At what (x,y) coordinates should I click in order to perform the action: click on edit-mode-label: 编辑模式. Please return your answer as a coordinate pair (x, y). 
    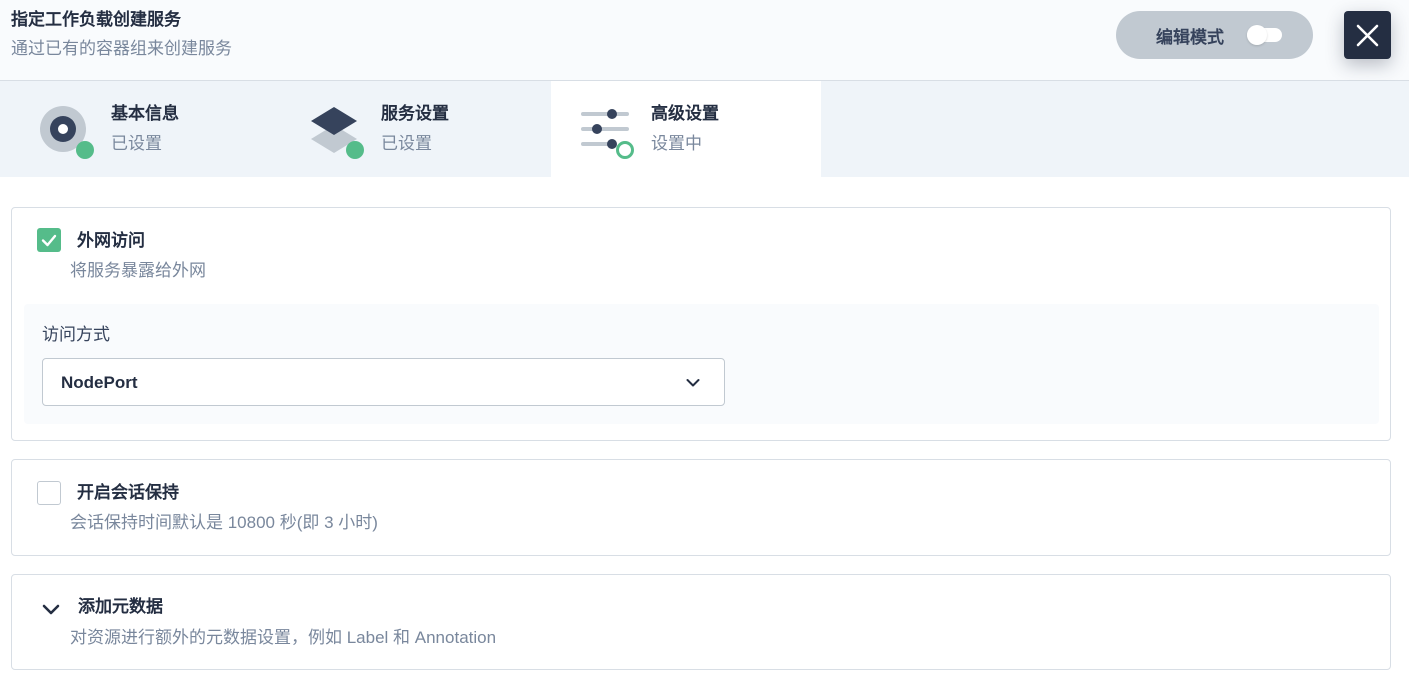
    Looking at the image, I should click on (1190, 37).